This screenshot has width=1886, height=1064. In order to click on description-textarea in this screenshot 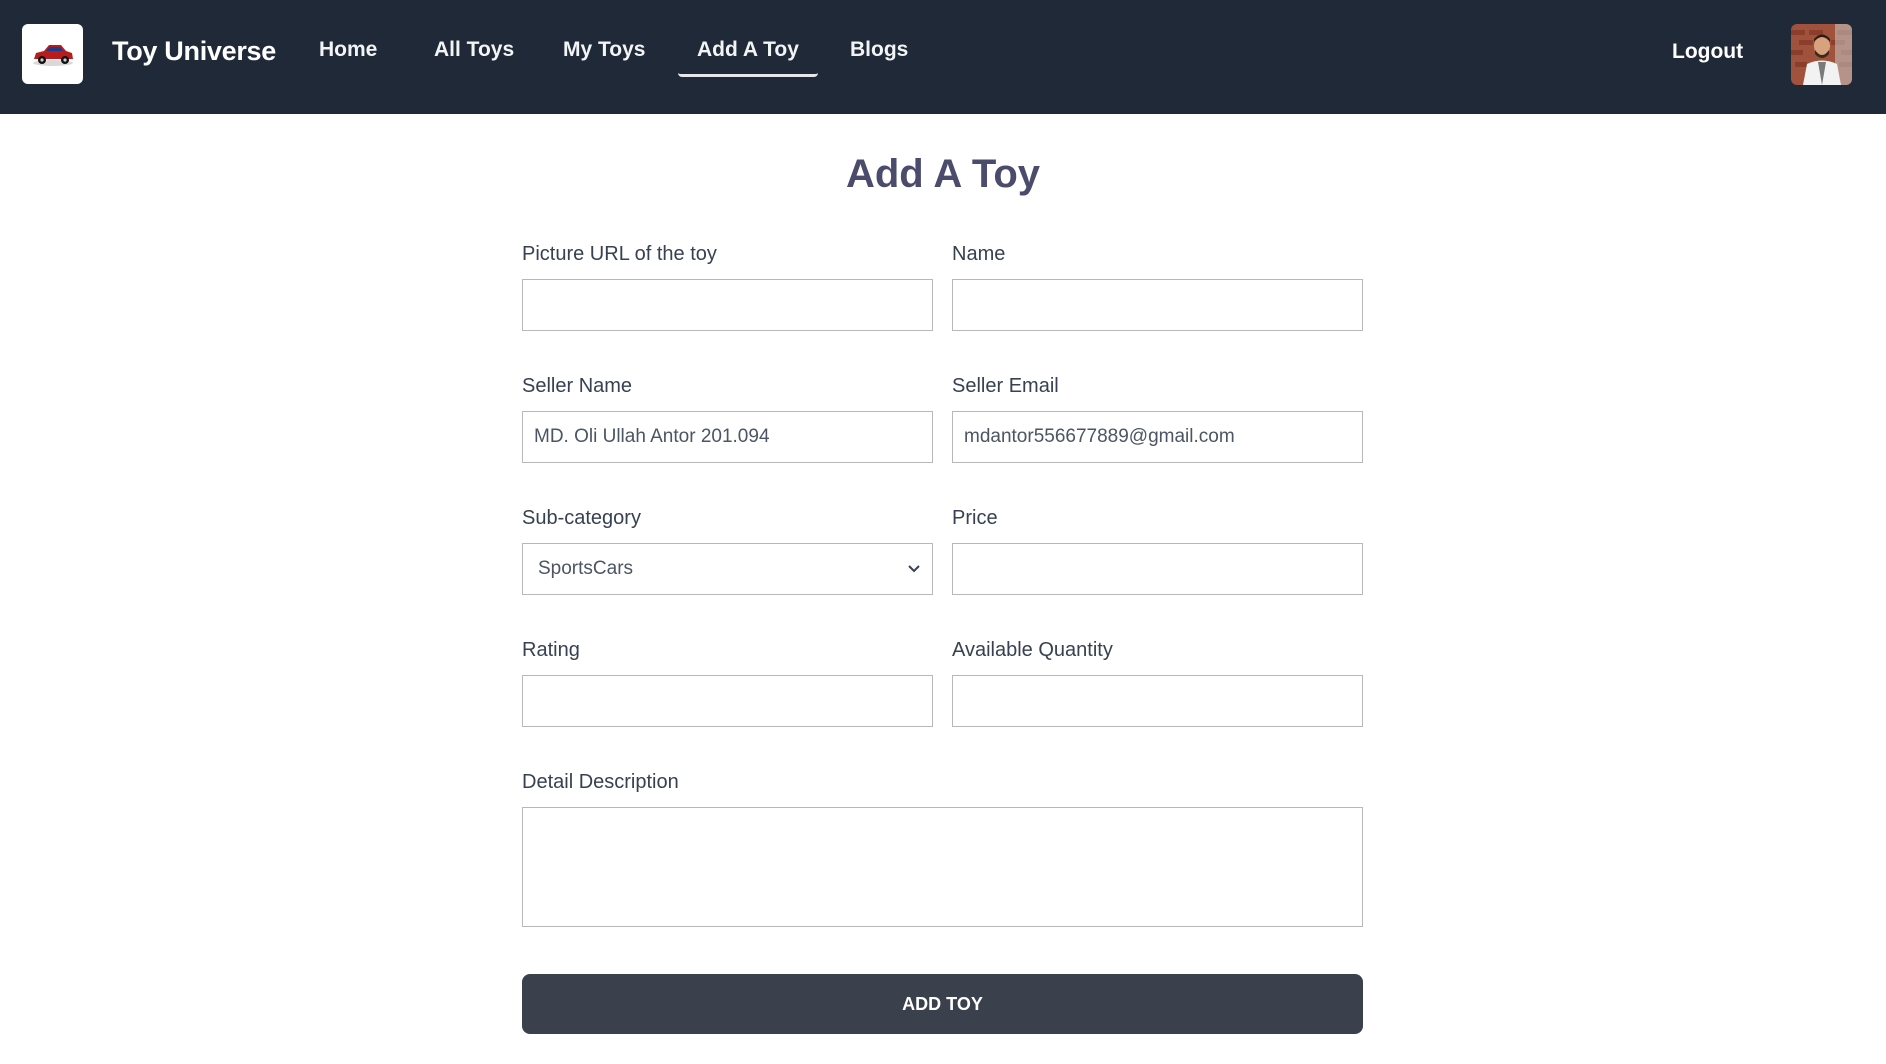, I will do `click(942, 867)`.